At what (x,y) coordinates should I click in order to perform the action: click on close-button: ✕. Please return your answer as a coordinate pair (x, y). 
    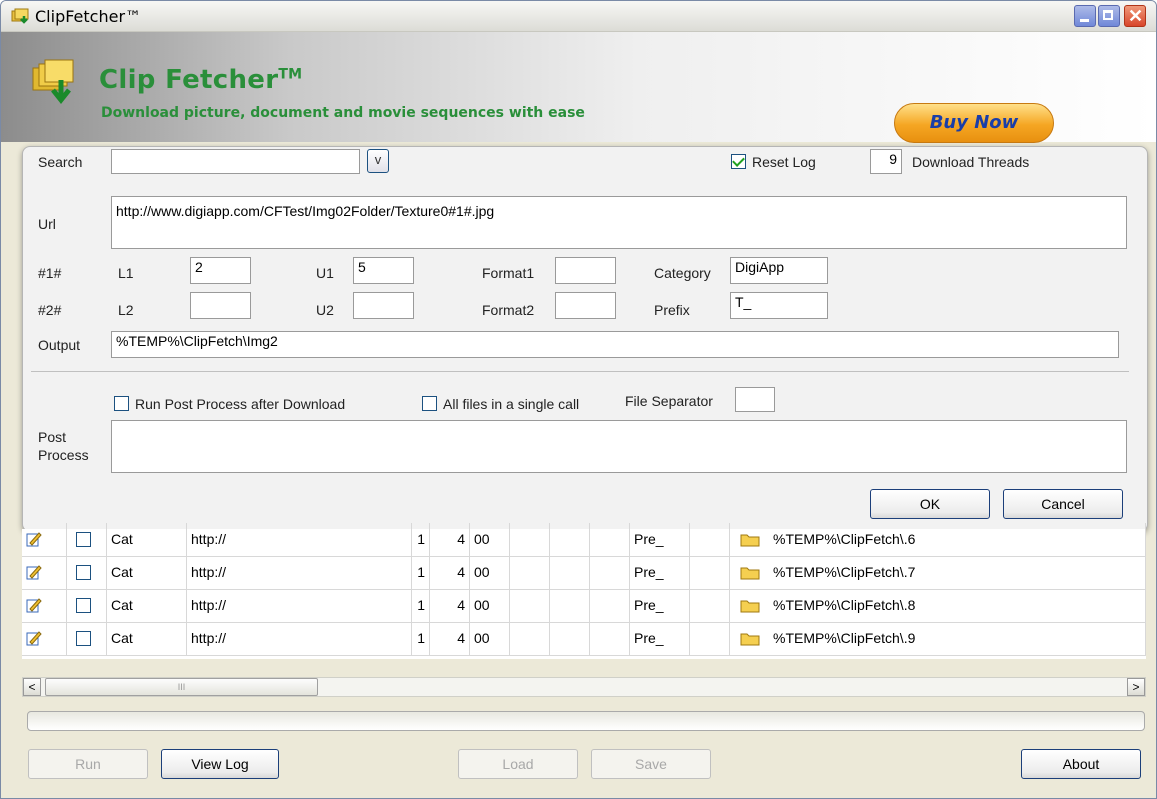
    Looking at the image, I should click on (1135, 16).